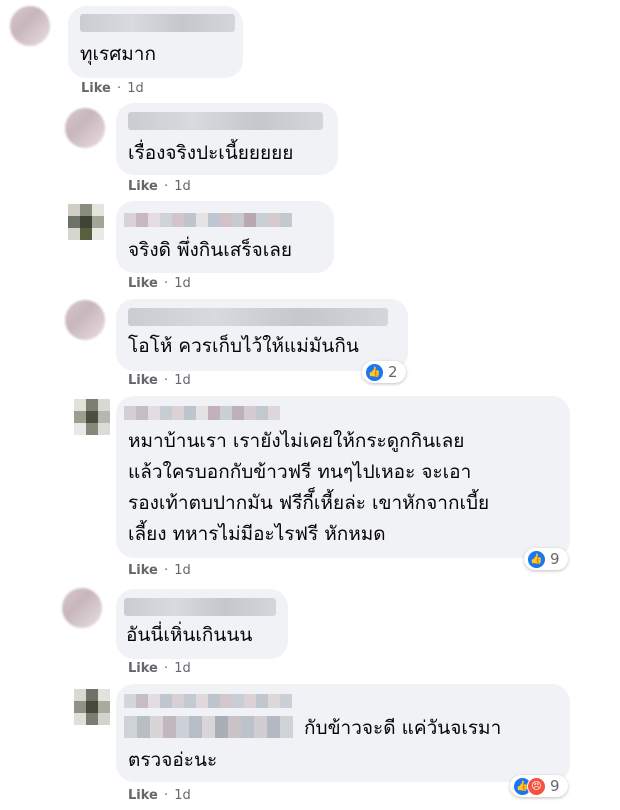 This screenshot has height=810, width=620. What do you see at coordinates (225, 237) in the screenshot?
I see `comment-bubble: จริงดิ พึ่งกินเสร็จเลย` at bounding box center [225, 237].